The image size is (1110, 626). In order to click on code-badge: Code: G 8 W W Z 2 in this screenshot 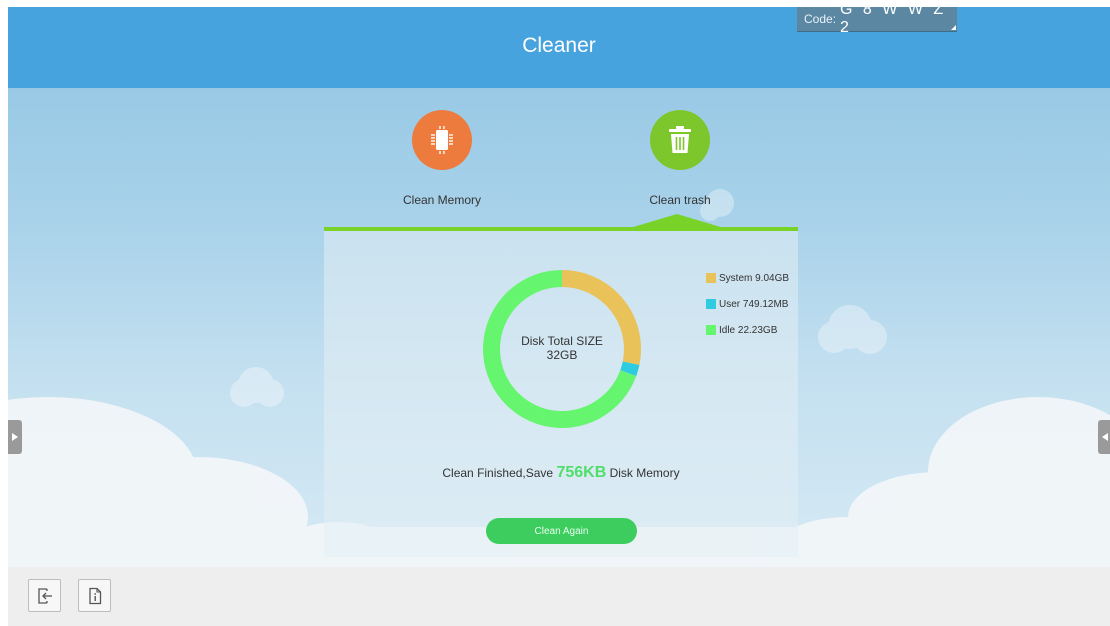, I will do `click(877, 21)`.